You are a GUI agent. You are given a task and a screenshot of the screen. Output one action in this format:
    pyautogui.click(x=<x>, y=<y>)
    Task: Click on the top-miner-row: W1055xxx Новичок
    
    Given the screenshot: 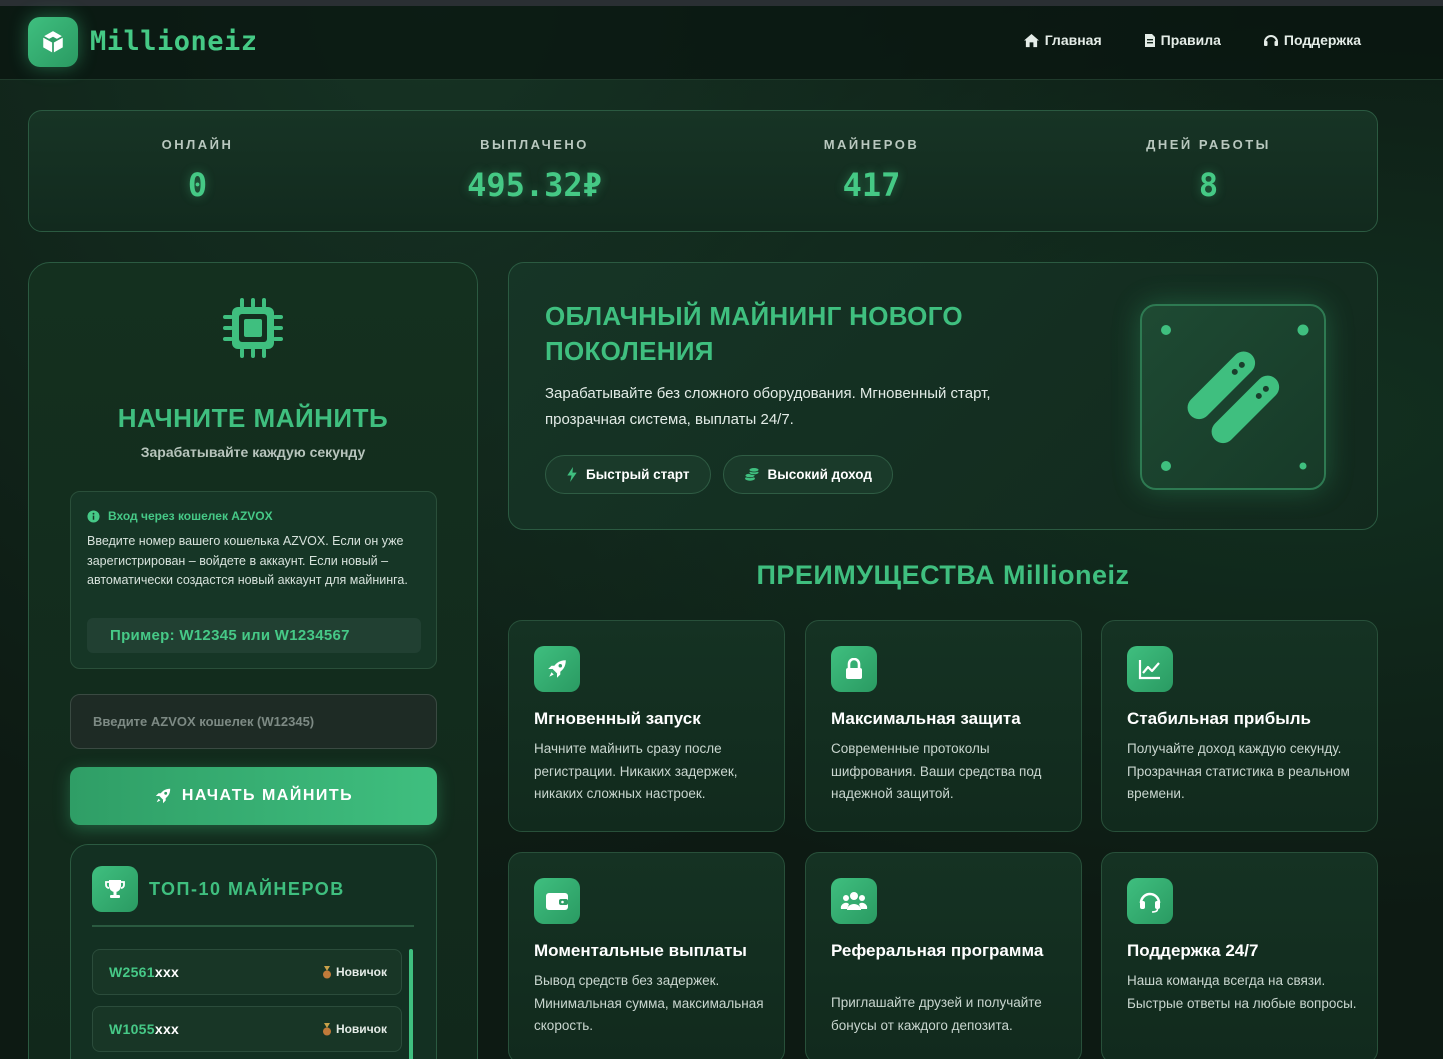 What is the action you would take?
    pyautogui.click(x=247, y=1029)
    